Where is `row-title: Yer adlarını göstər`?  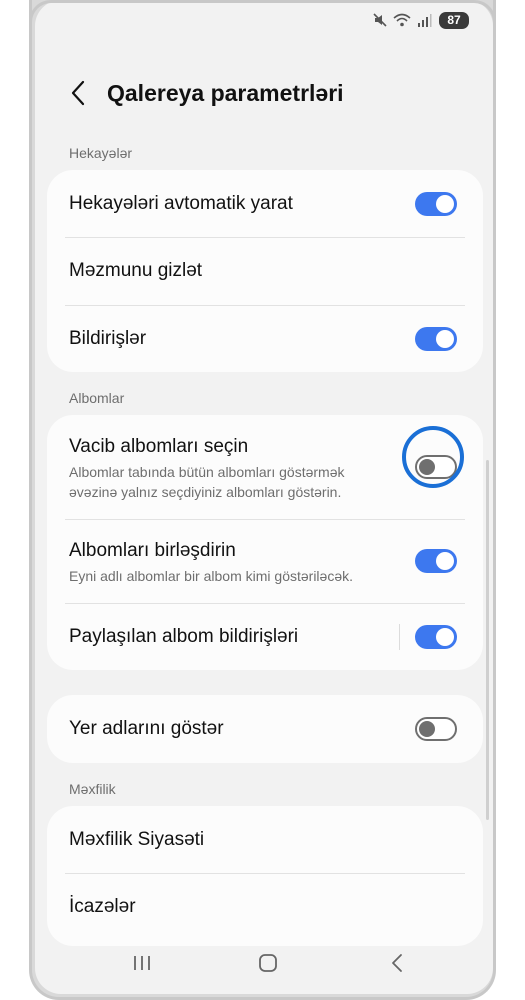 row-title: Yer adlarını göstər is located at coordinates (146, 728).